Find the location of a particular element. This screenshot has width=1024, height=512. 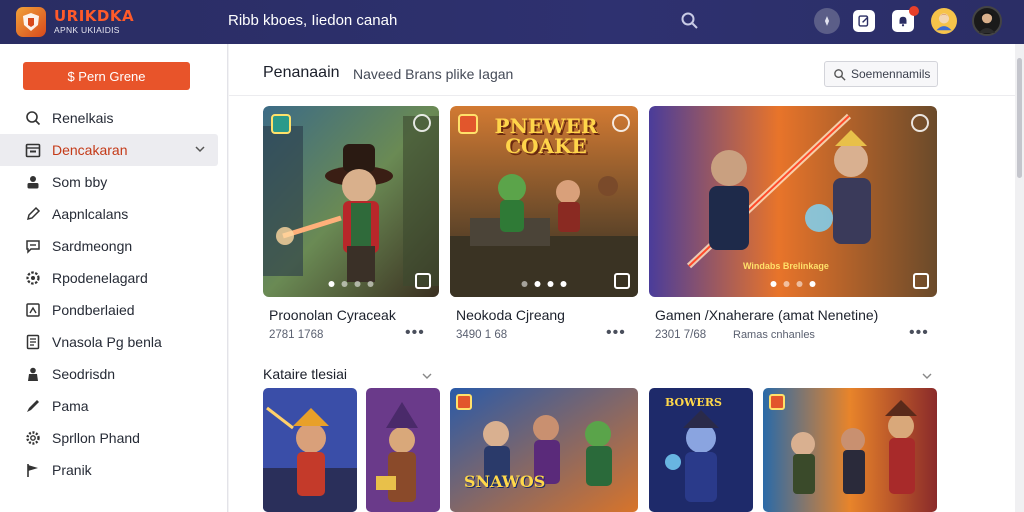

user-avatar is located at coordinates (987, 21).